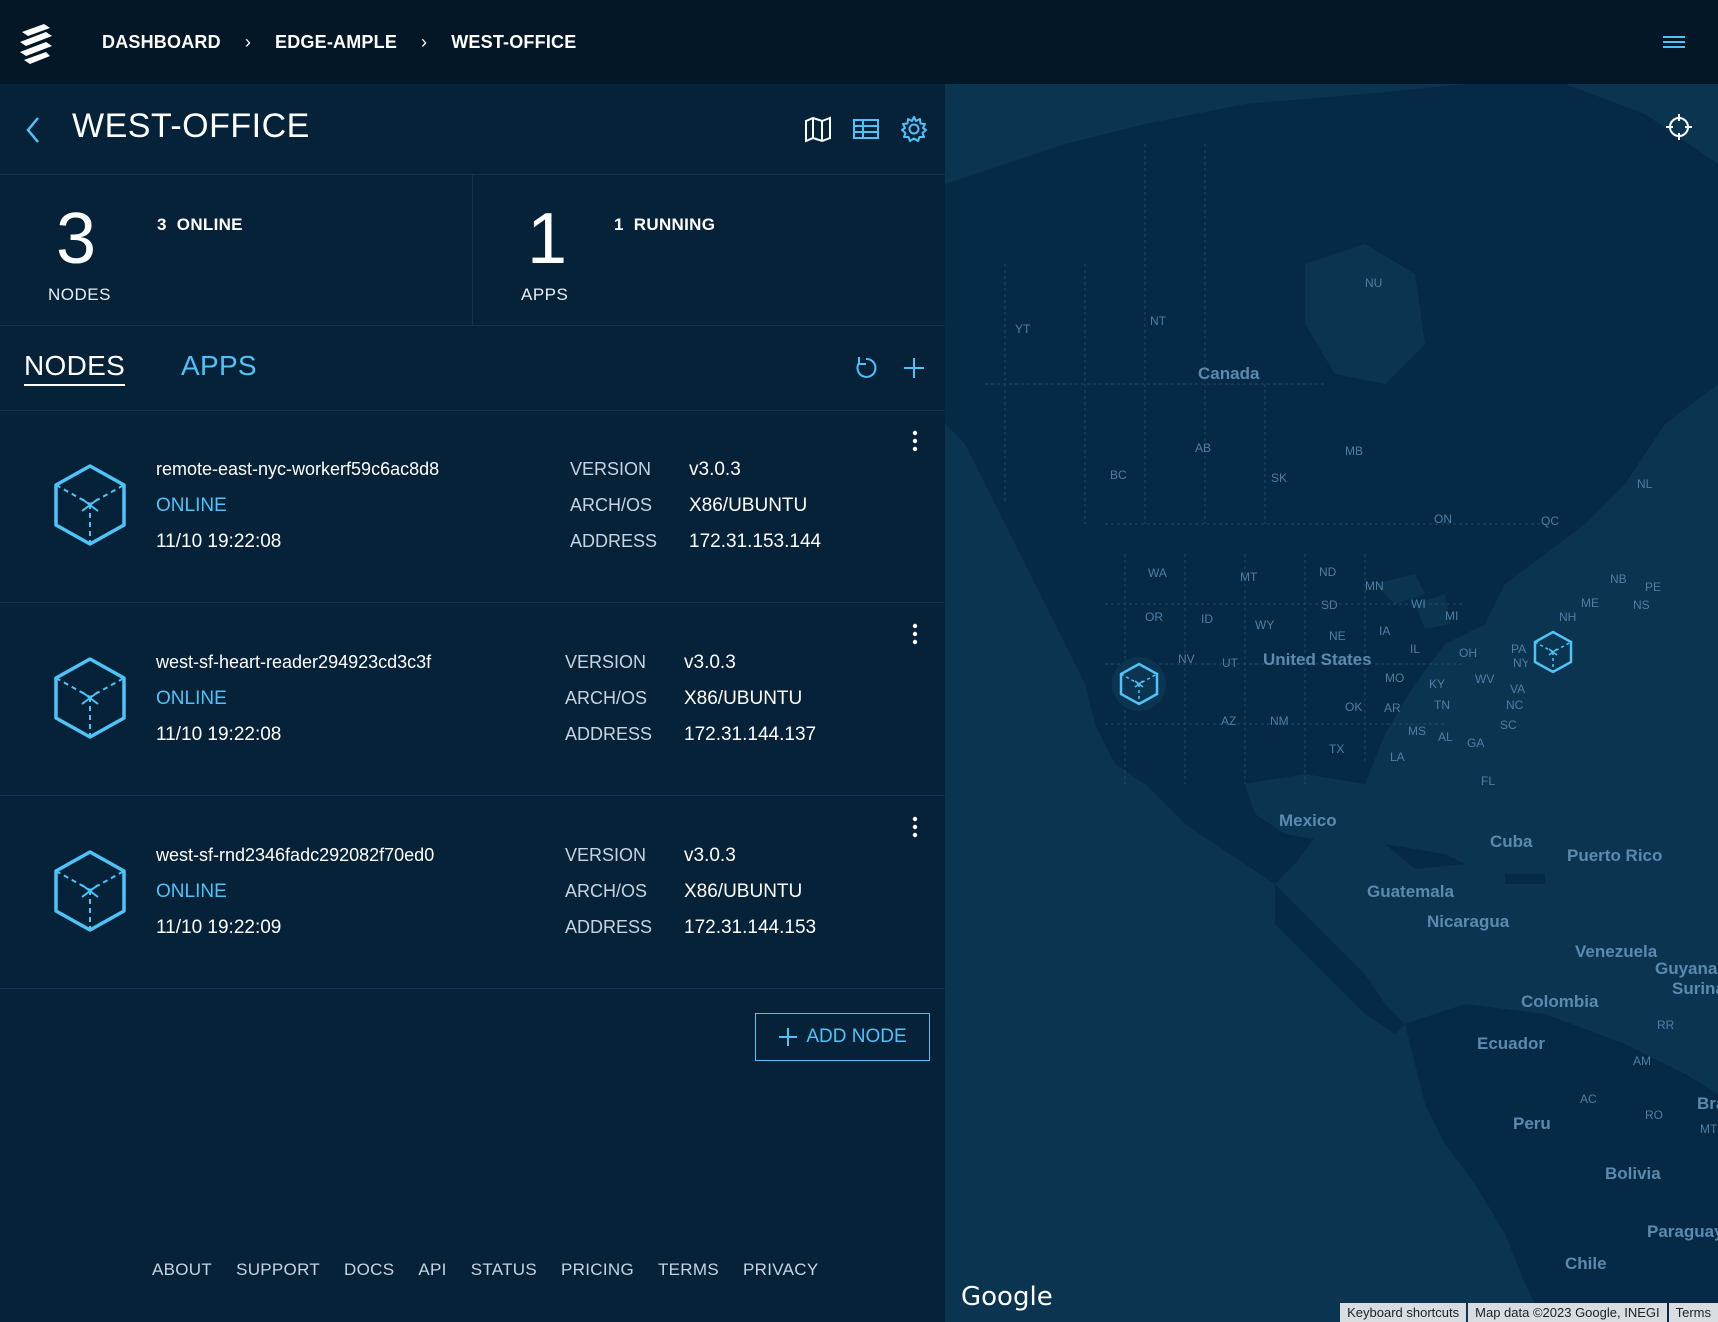 This screenshot has height=1322, width=1718. Describe the element at coordinates (1337, 636) in the screenshot. I see `map-small-label: NE` at that location.